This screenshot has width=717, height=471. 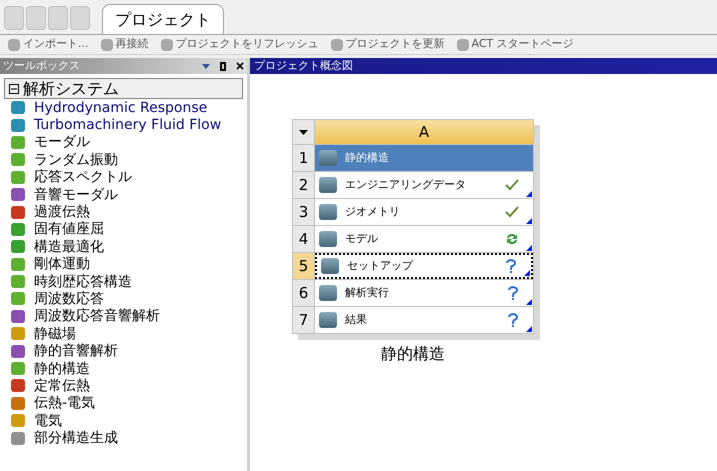 What do you see at coordinates (163, 19) in the screenshot?
I see `tab: プロジェクト` at bounding box center [163, 19].